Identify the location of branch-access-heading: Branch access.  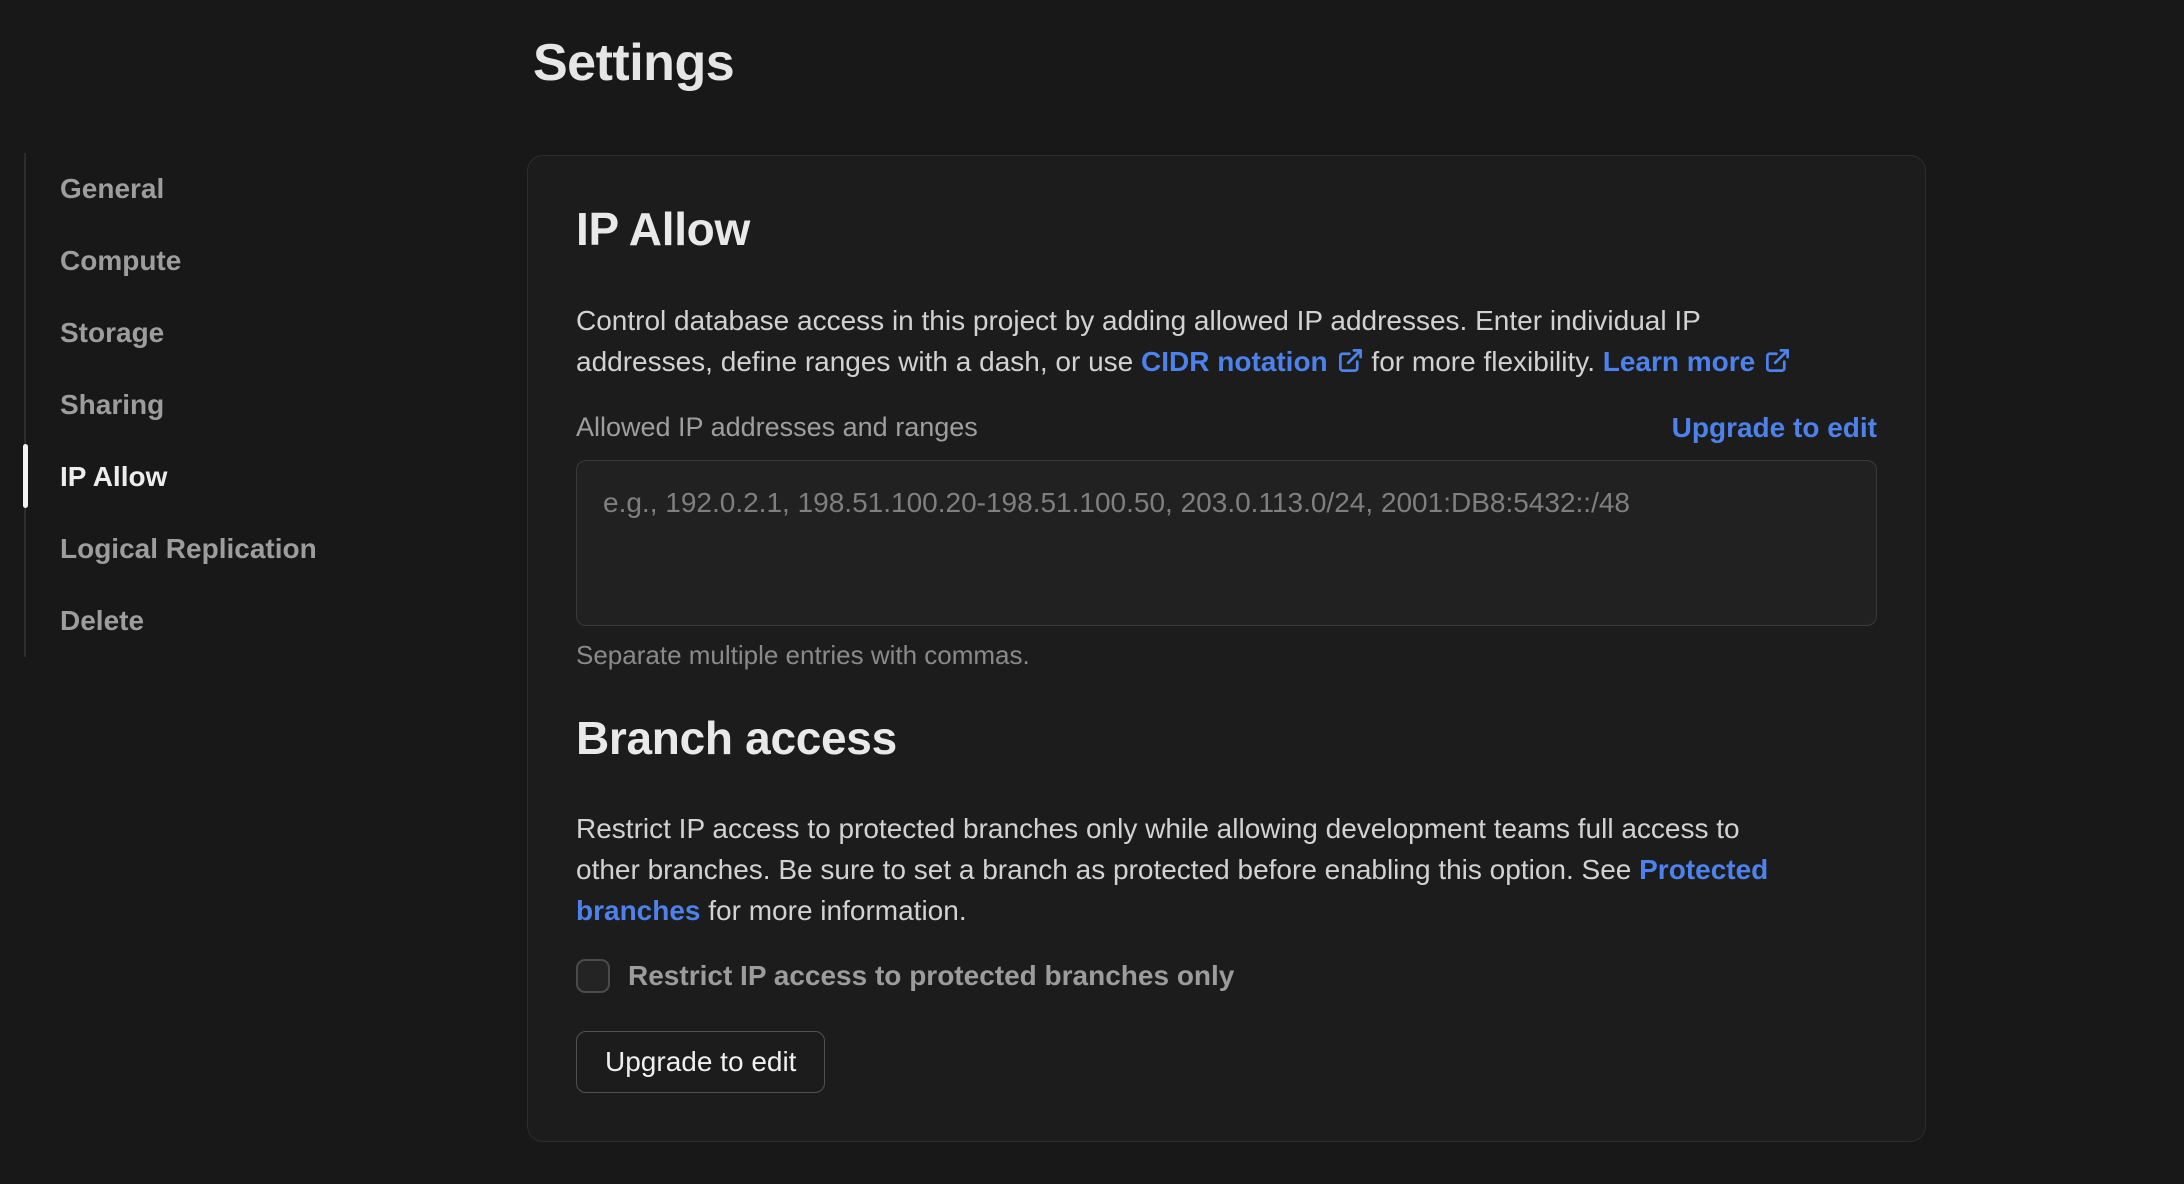
(736, 737).